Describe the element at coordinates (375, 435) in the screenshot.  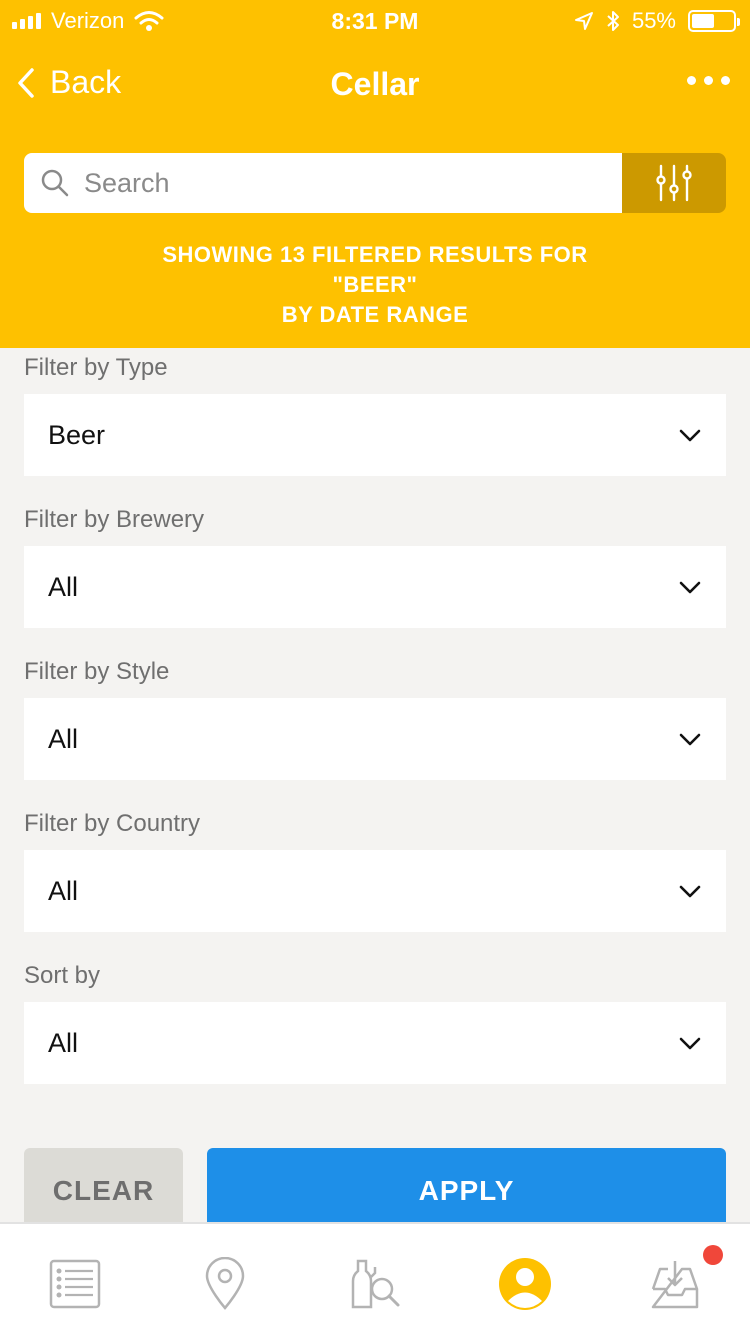
I see `filter-type-select: Beer` at that location.